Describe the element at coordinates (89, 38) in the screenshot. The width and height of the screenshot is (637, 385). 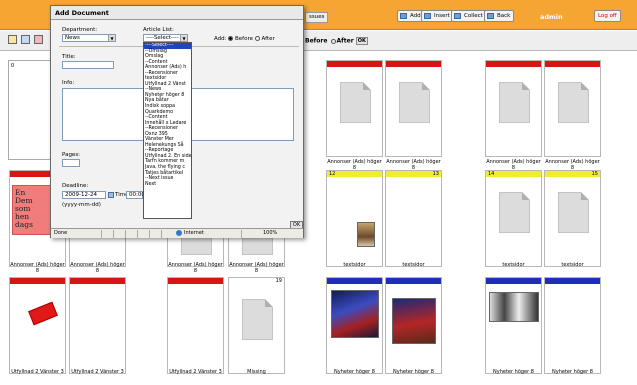
I see `department-select: News ▼` at that location.